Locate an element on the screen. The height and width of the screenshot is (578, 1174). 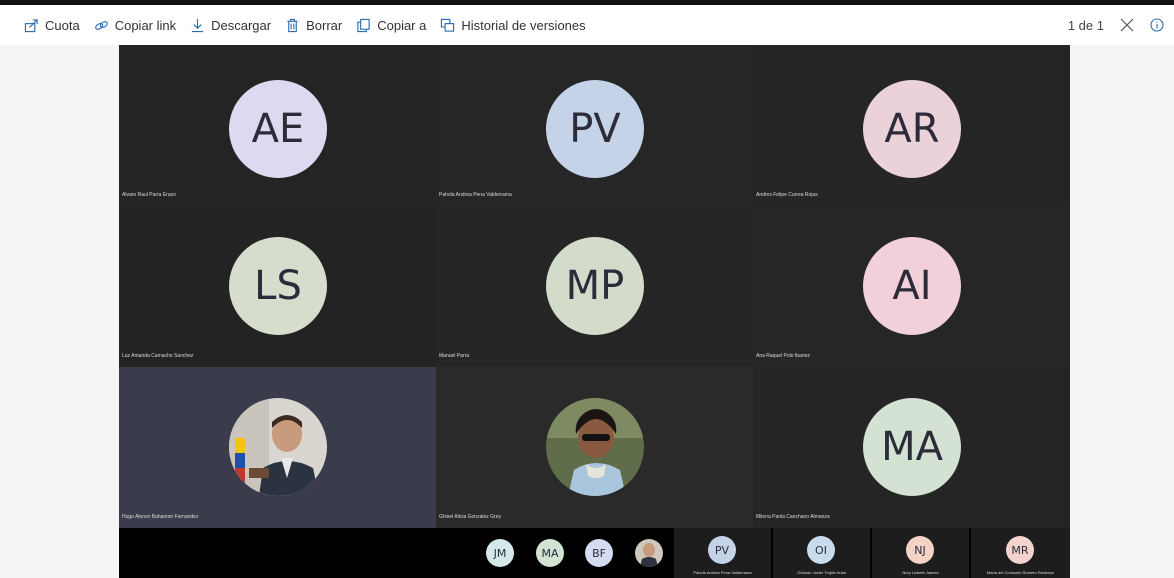
strip-photo is located at coordinates (649, 553).